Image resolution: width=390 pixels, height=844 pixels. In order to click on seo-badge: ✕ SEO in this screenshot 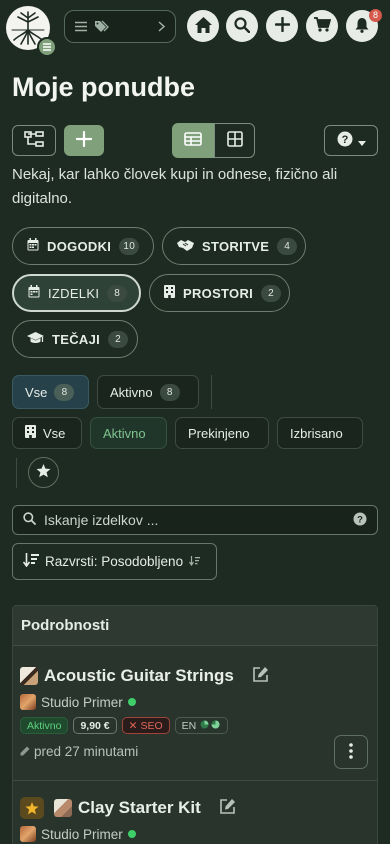, I will do `click(145, 725)`.